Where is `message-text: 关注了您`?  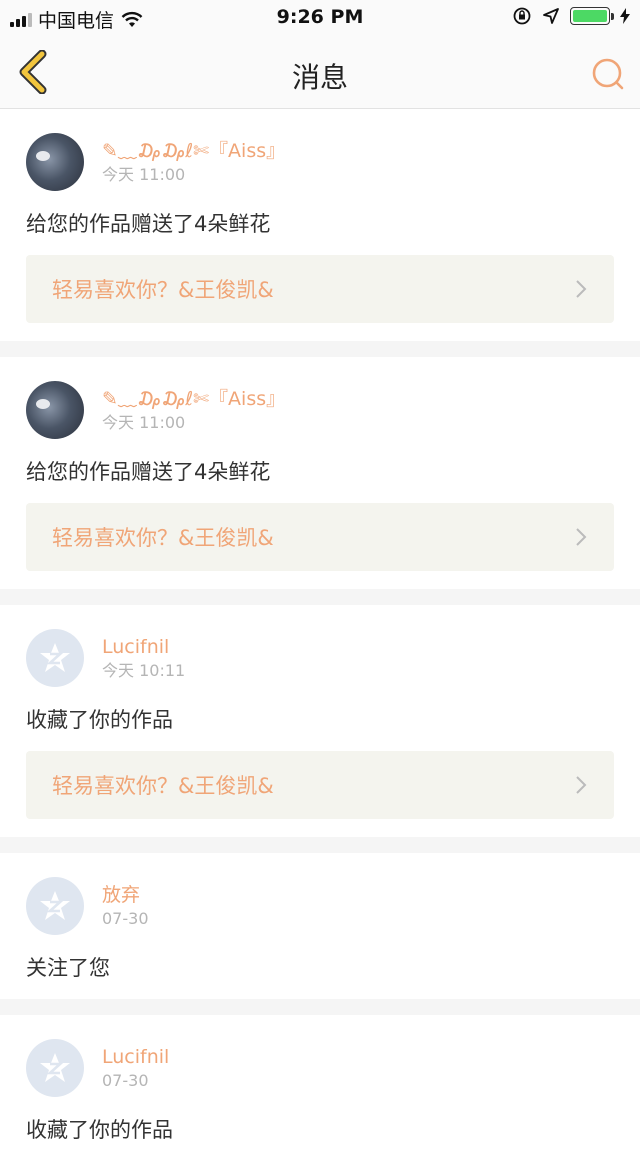
message-text: 关注了您 is located at coordinates (68, 968).